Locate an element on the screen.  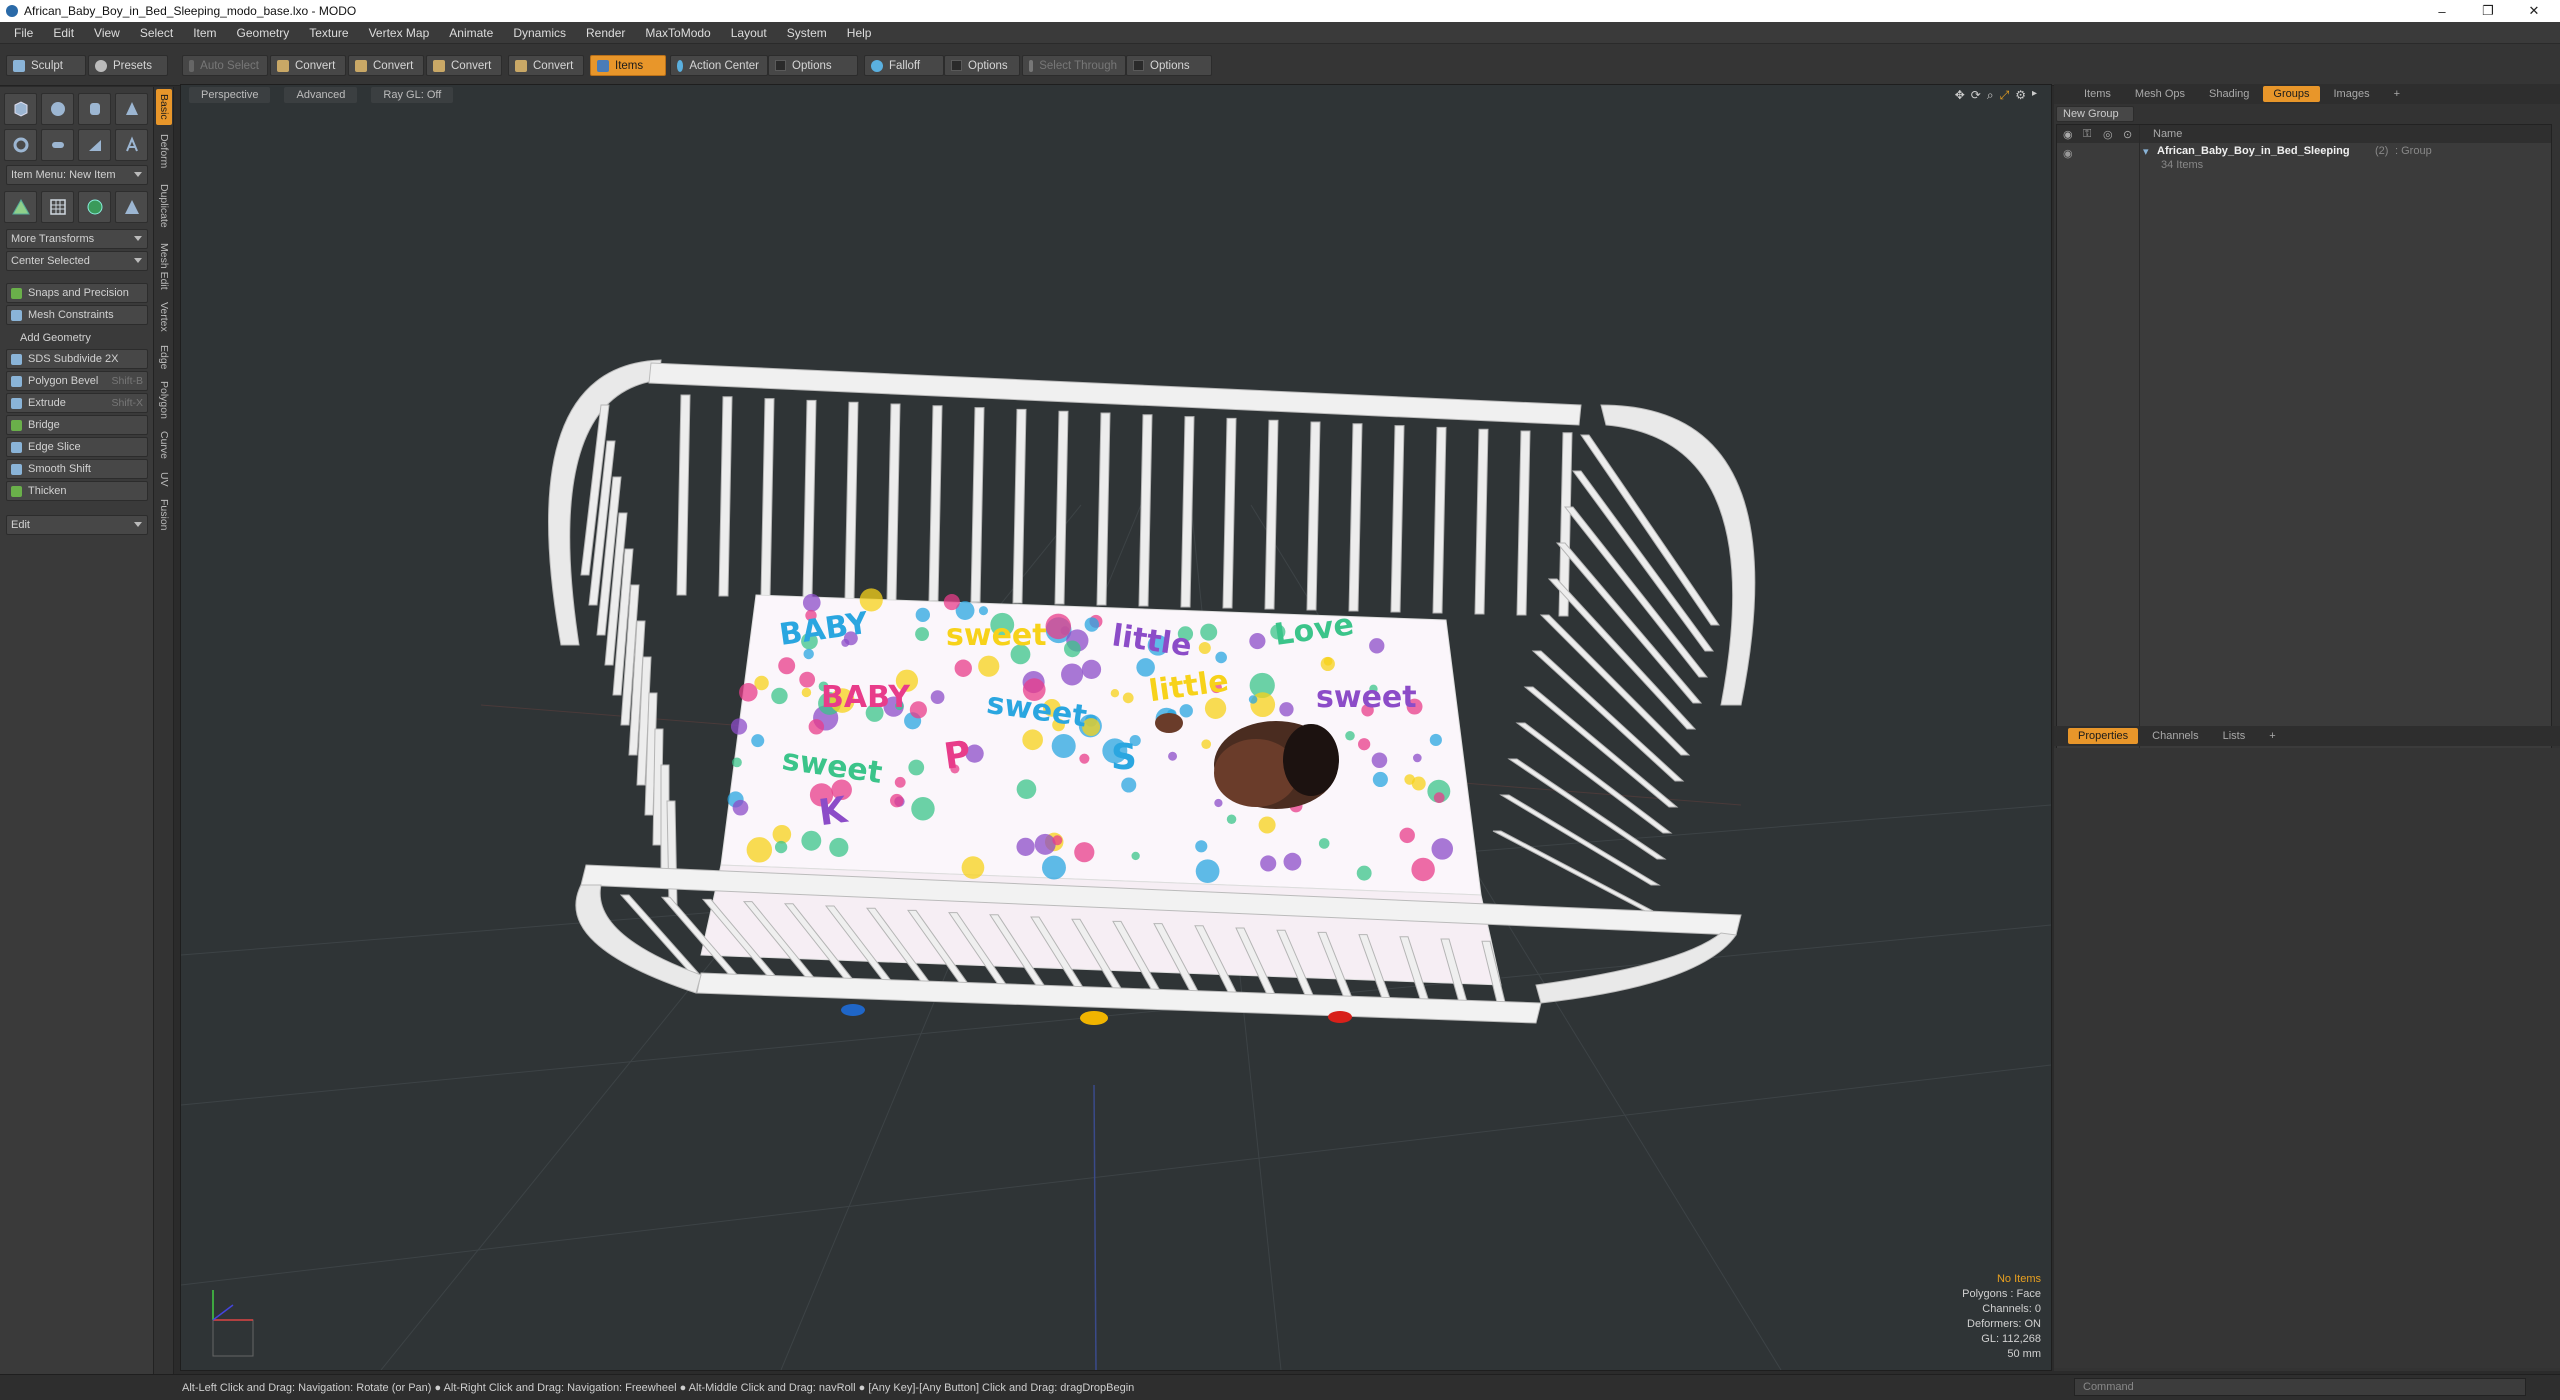
mesh-constraints-button: Mesh Constraints is located at coordinates (77, 315).